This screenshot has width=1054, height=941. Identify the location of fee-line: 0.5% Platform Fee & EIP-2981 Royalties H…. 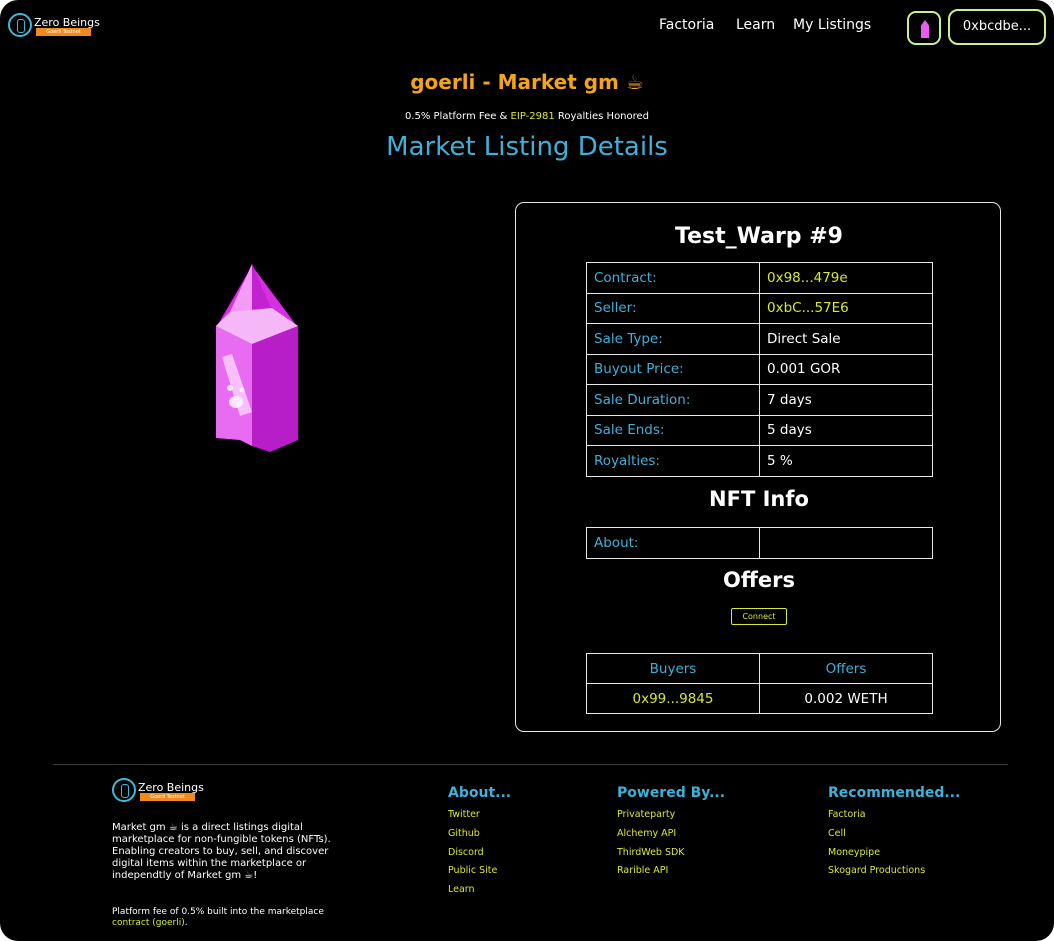
(527, 116).